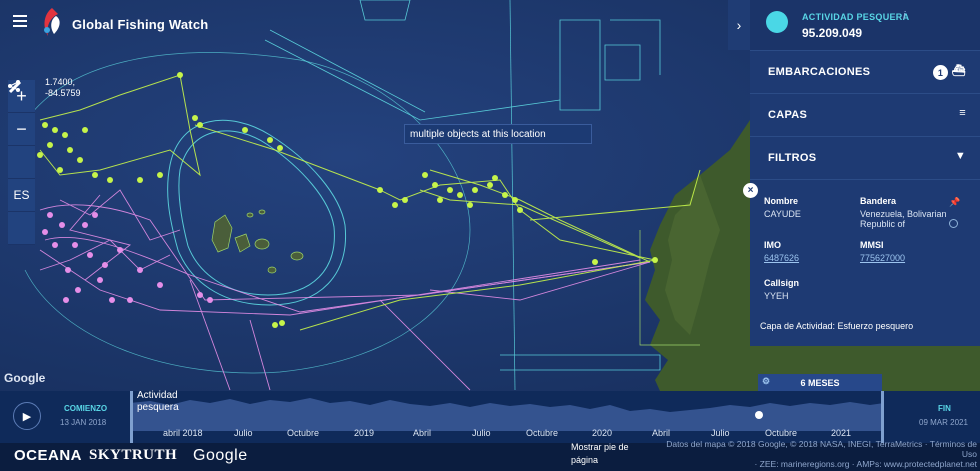  I want to click on vessel-flag-label: Bandera, so click(878, 201).